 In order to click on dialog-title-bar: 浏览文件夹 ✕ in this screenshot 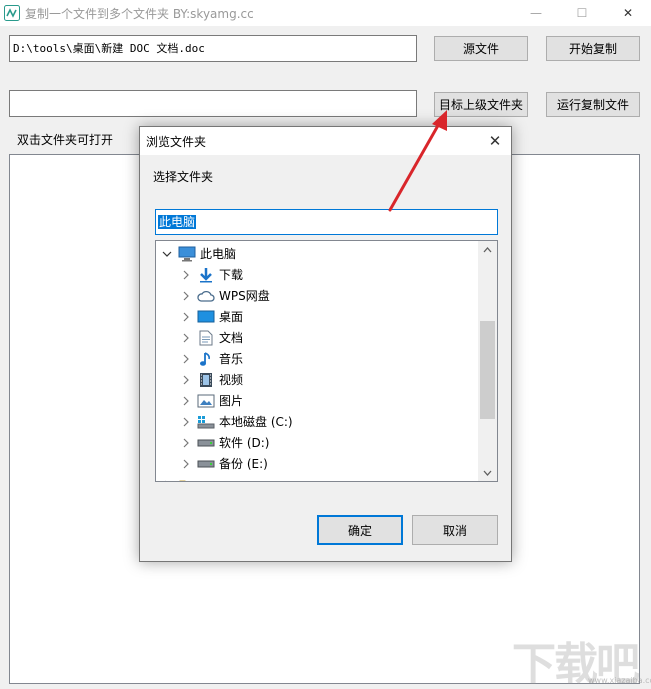, I will do `click(325, 141)`.